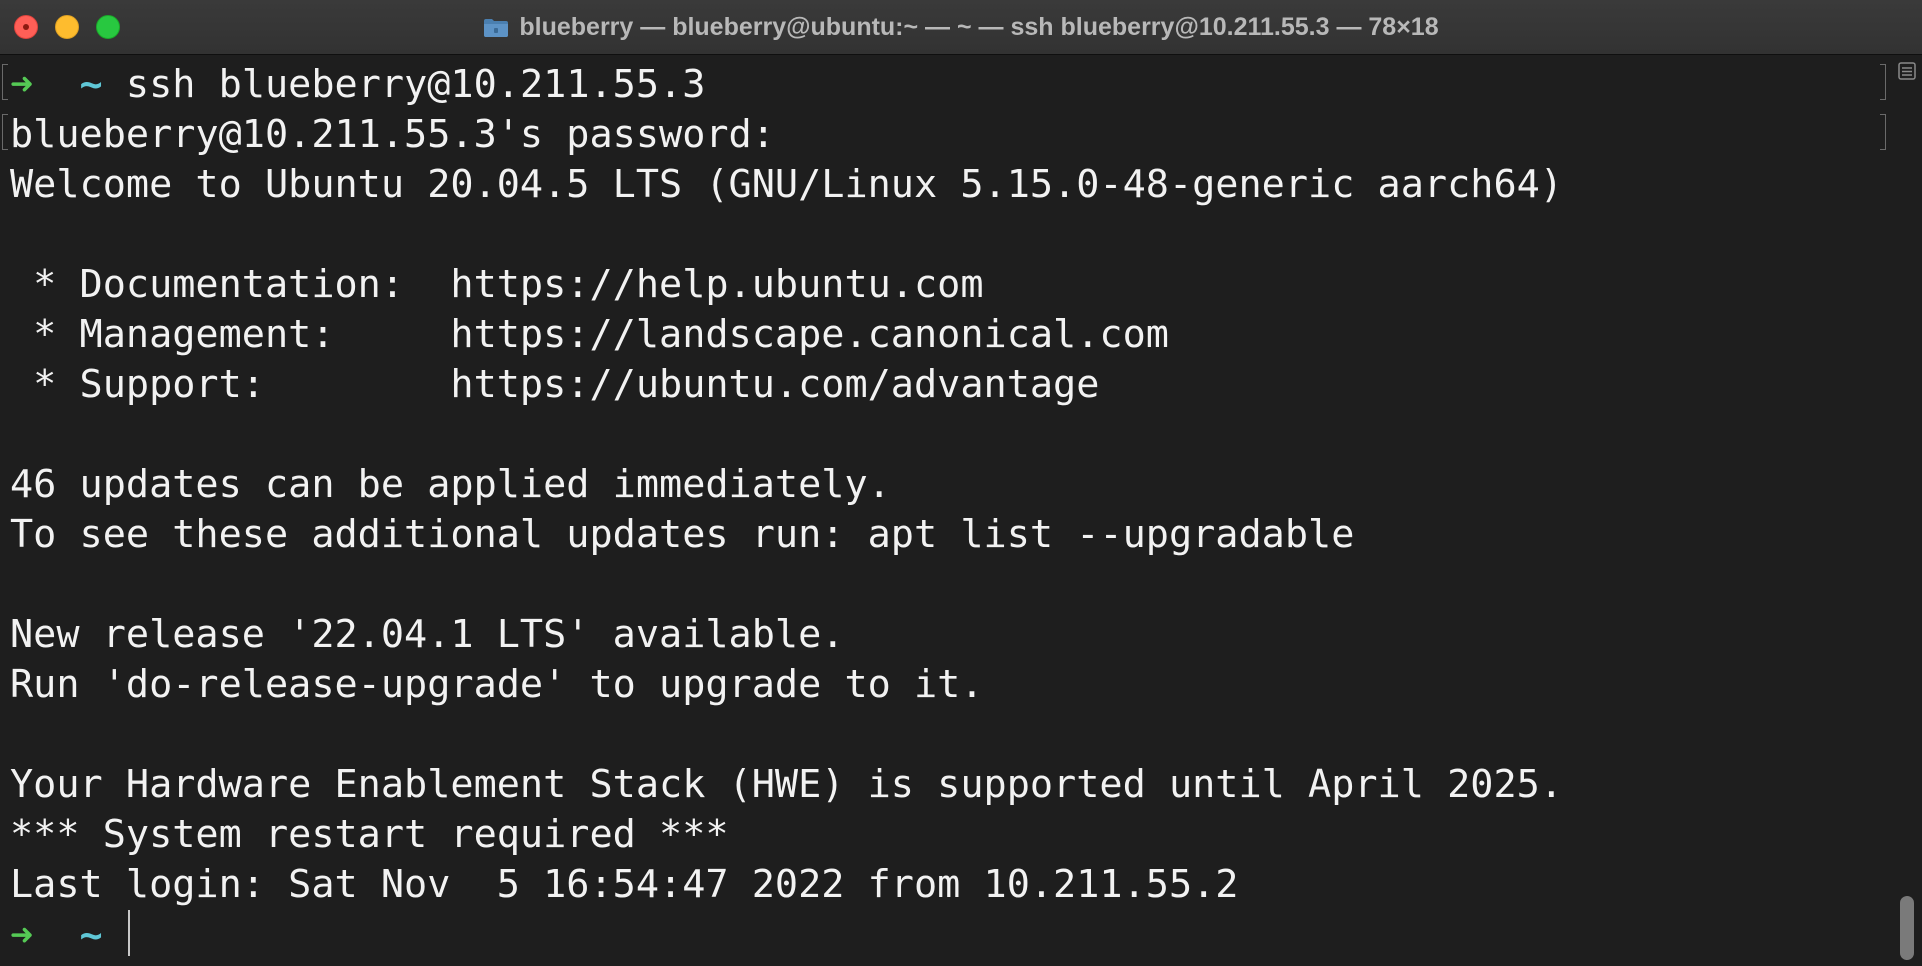 The image size is (1922, 966). What do you see at coordinates (950, 935) in the screenshot?
I see `prompt-line: ➜ ~` at bounding box center [950, 935].